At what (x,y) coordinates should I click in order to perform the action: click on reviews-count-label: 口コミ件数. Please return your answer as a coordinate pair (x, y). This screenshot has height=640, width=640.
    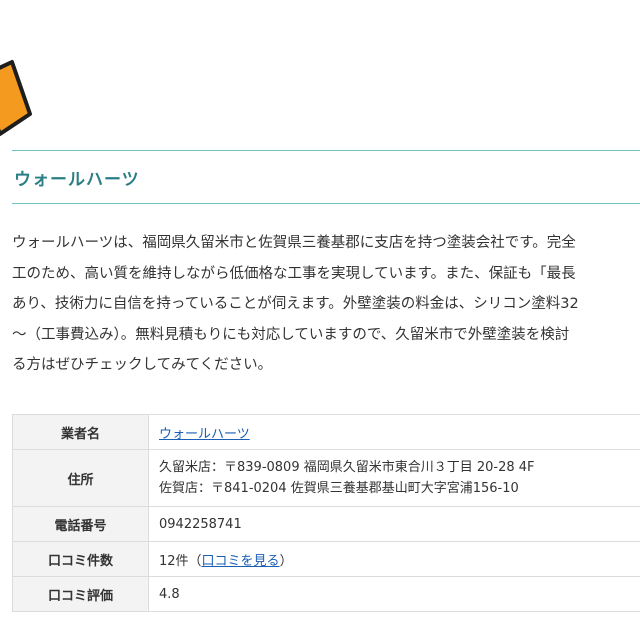
    Looking at the image, I should click on (80, 559).